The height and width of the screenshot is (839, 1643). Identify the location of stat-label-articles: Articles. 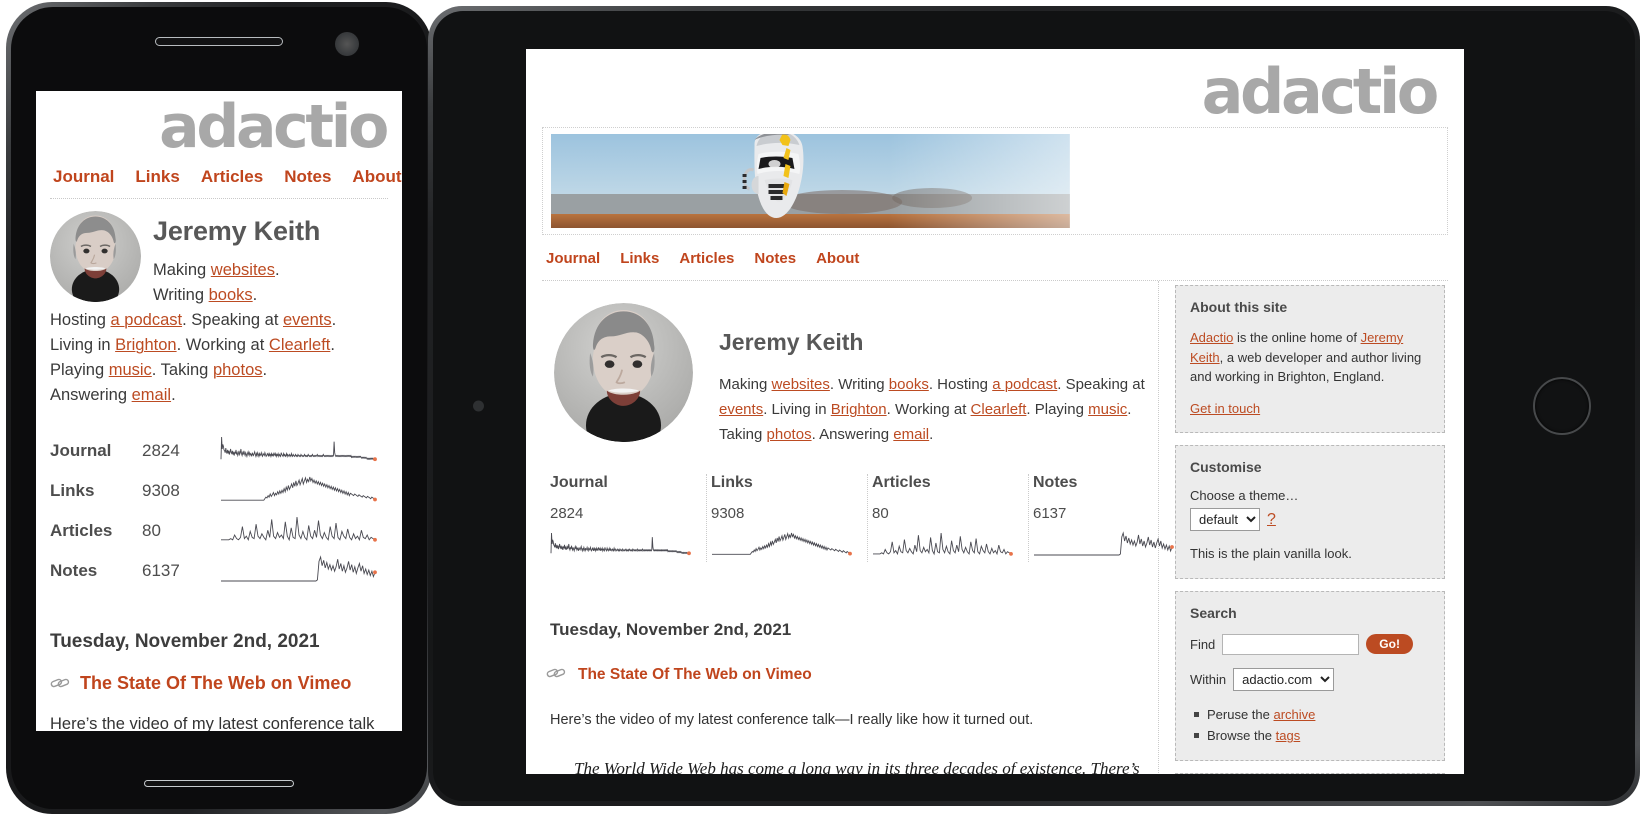
(81, 530).